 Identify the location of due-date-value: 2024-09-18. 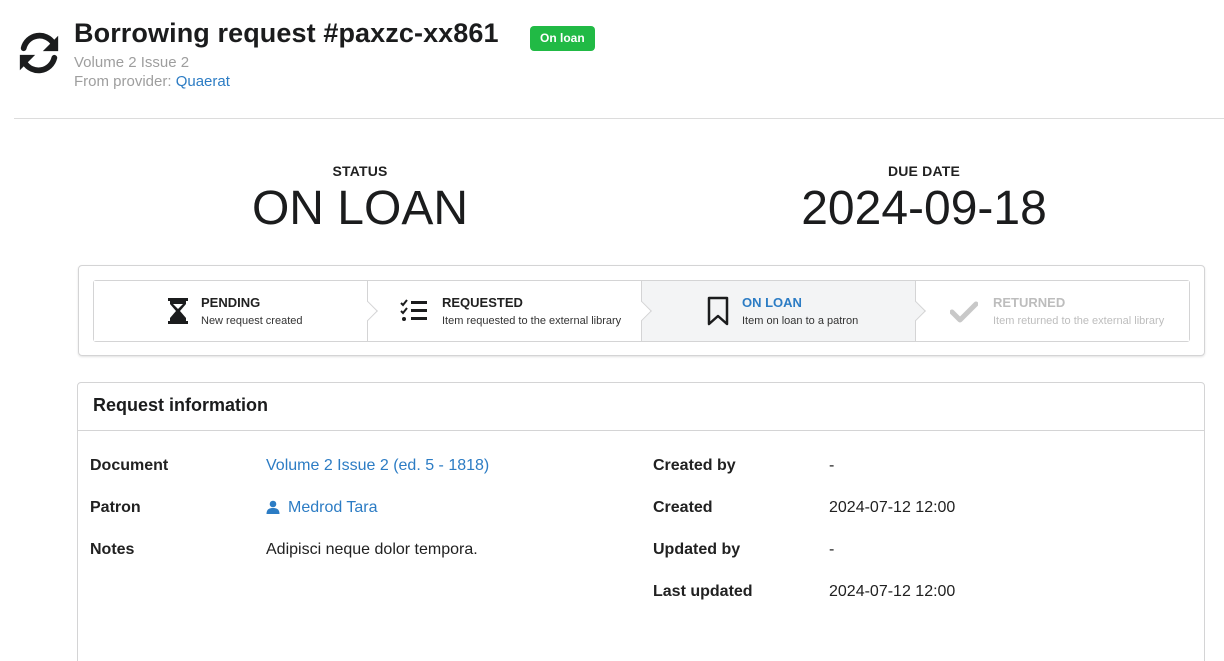
(924, 208).